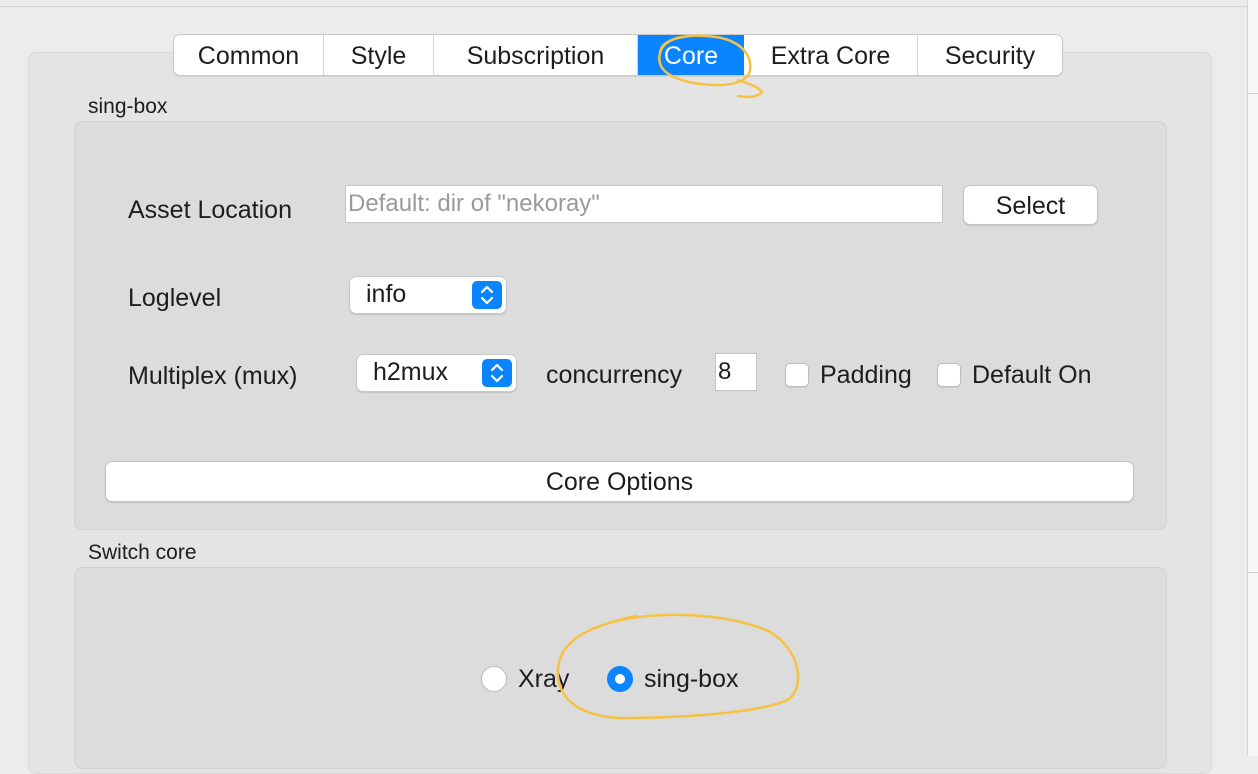 The width and height of the screenshot is (1258, 774). I want to click on switch-core-group-title: Switch core, so click(142, 552).